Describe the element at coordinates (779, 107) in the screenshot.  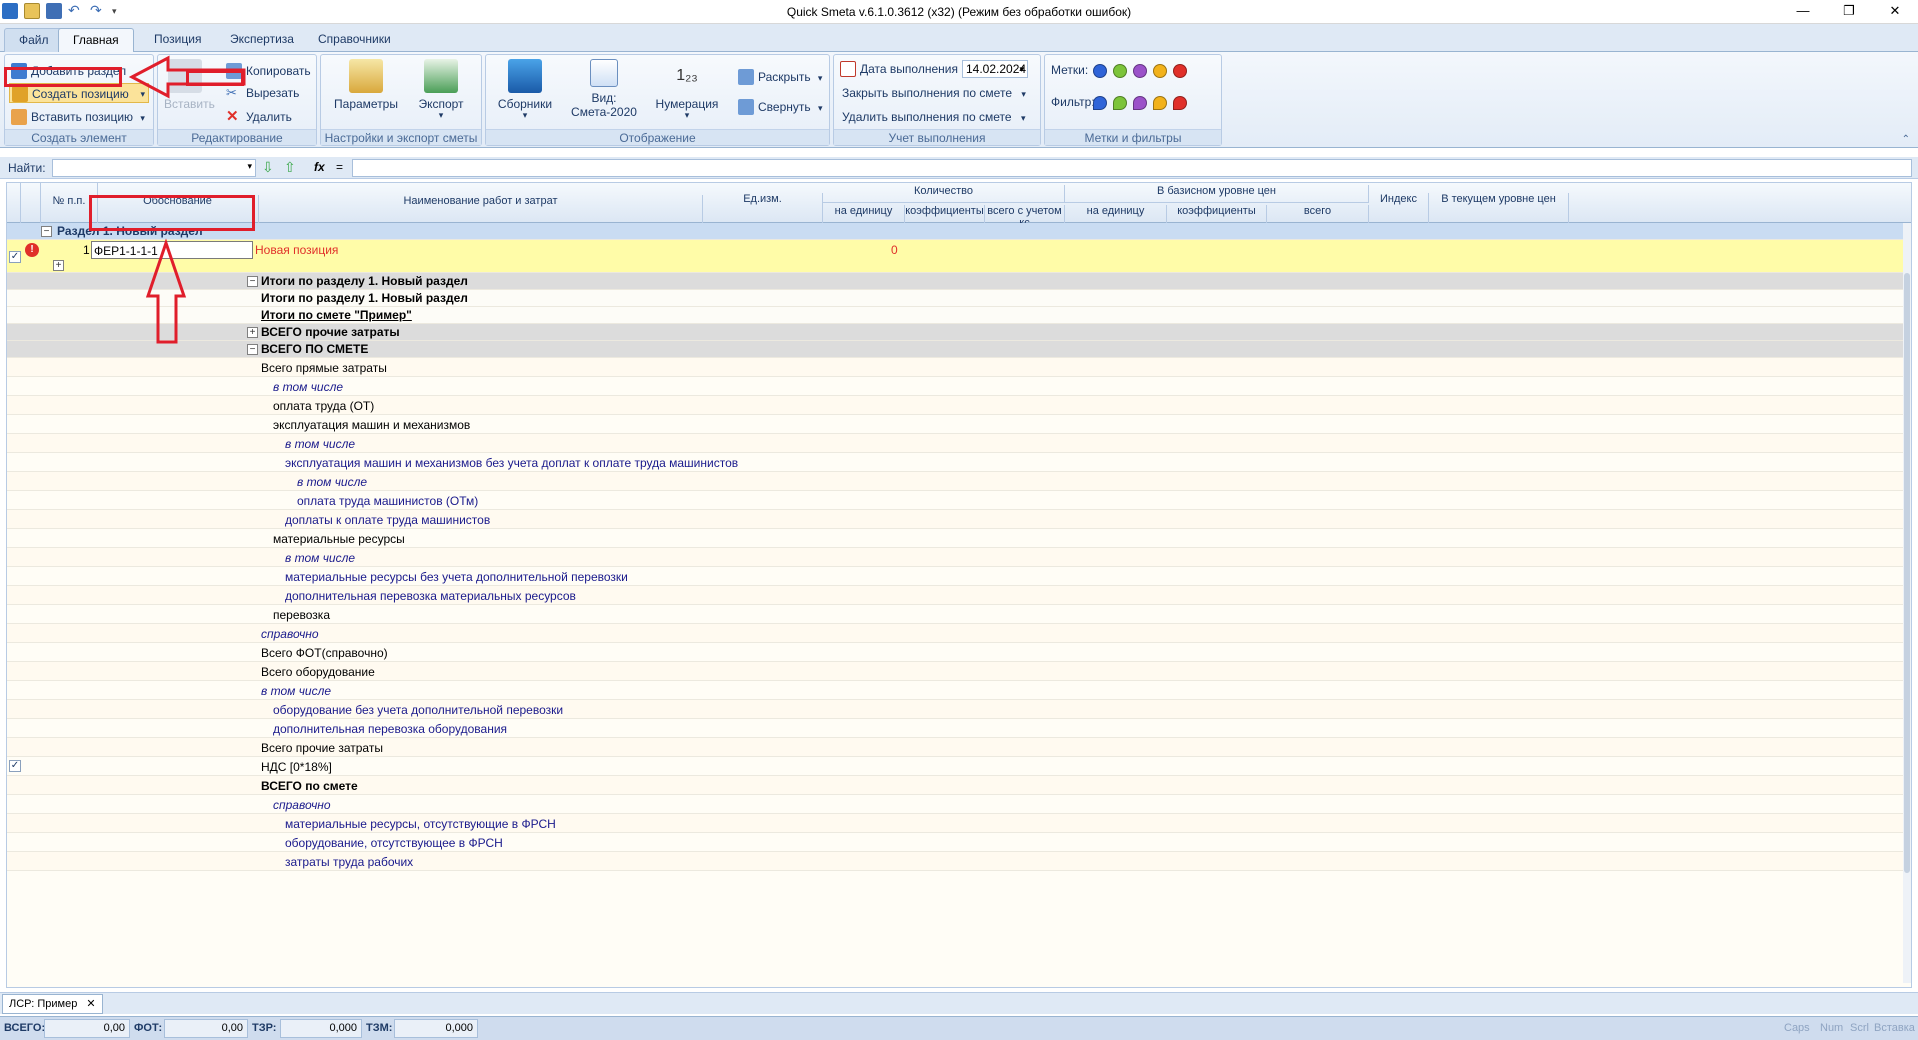
I see `collapse-button: Свернуть ▾` at that location.